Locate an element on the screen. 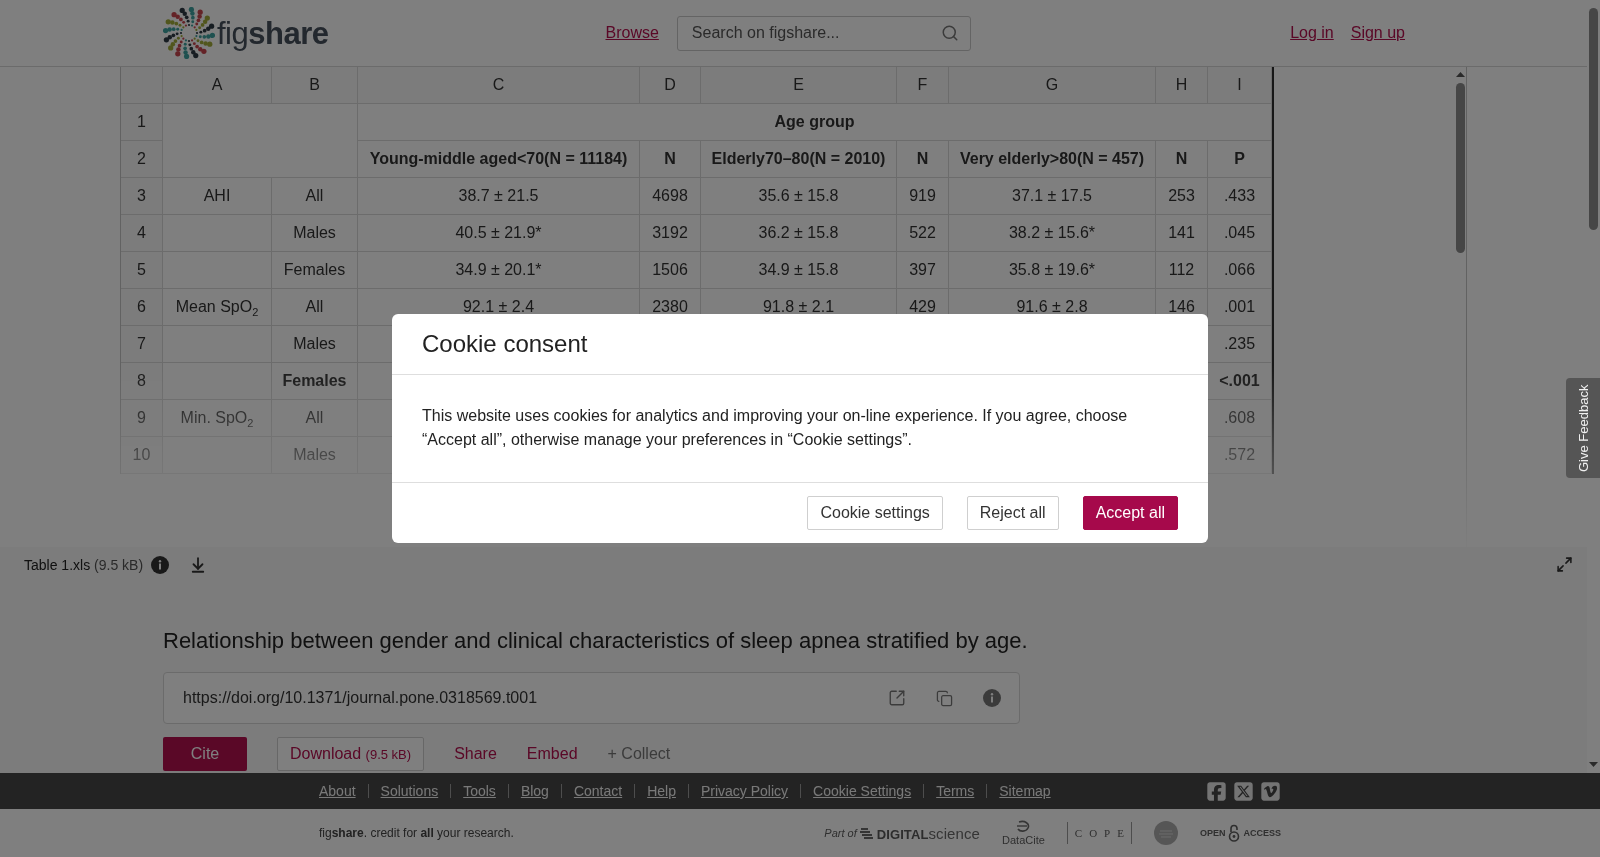  column-header: A is located at coordinates (217, 85).